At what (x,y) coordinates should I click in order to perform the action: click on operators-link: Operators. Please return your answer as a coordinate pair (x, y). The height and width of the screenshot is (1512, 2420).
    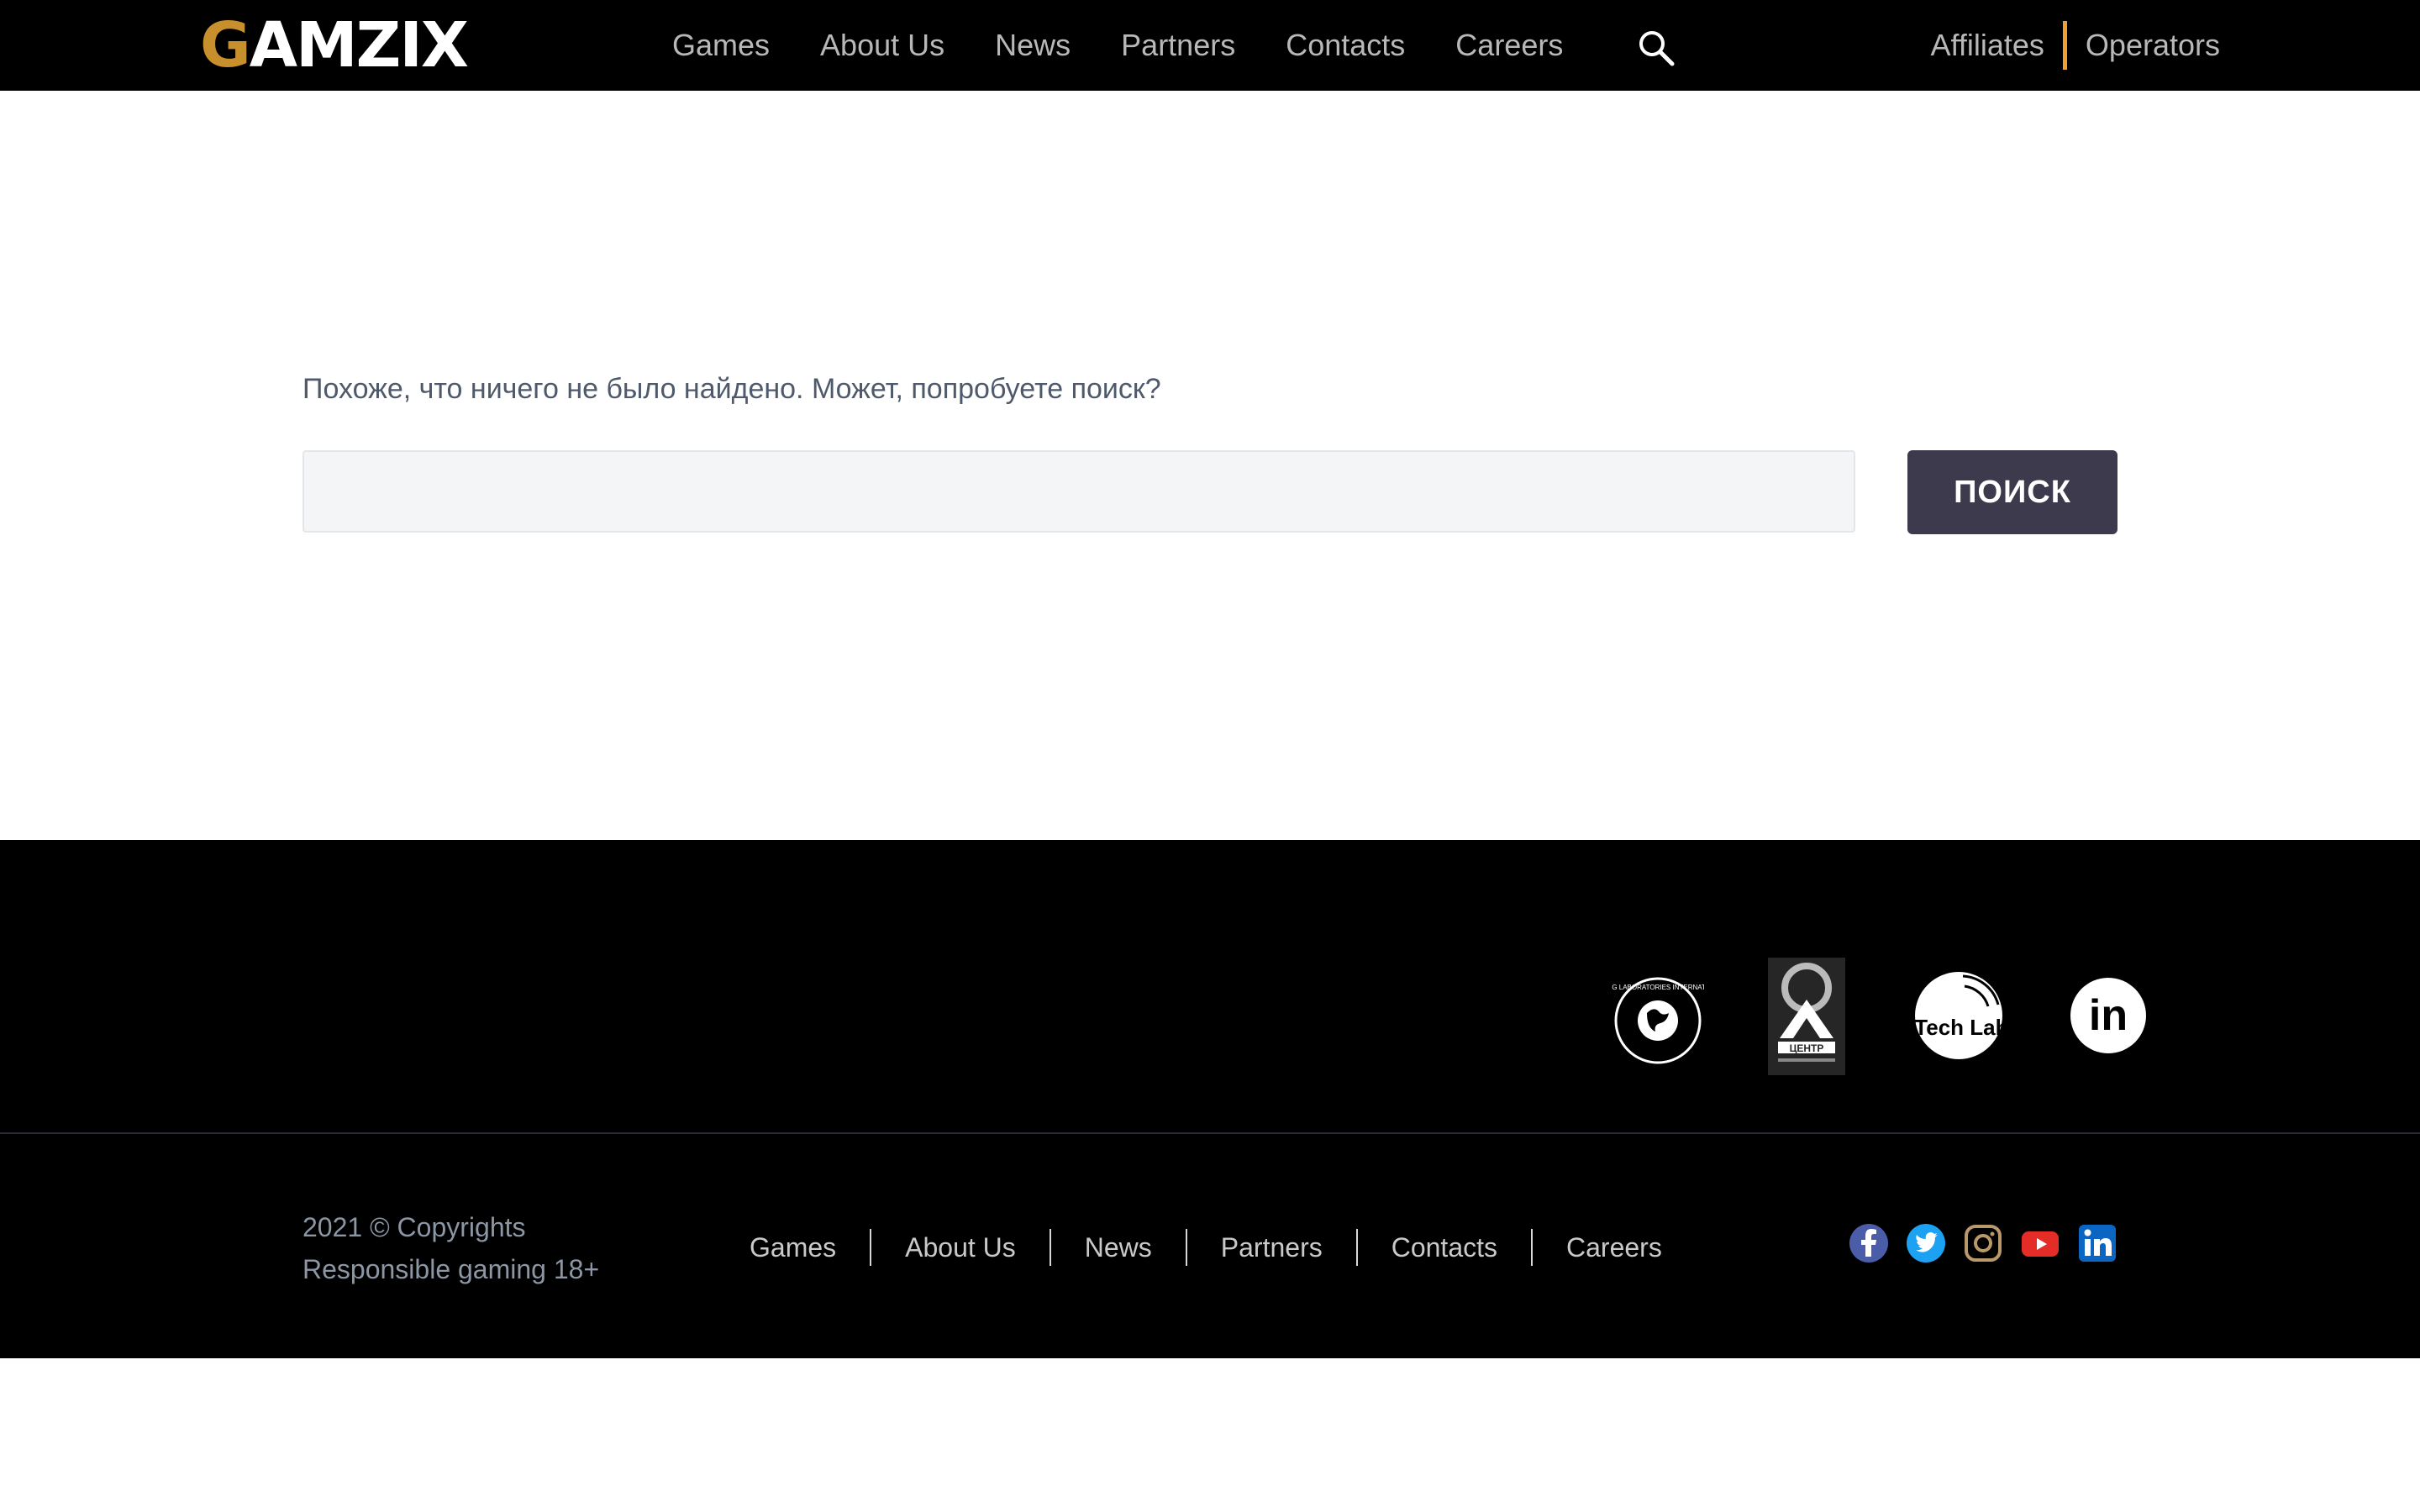
    Looking at the image, I should click on (2153, 45).